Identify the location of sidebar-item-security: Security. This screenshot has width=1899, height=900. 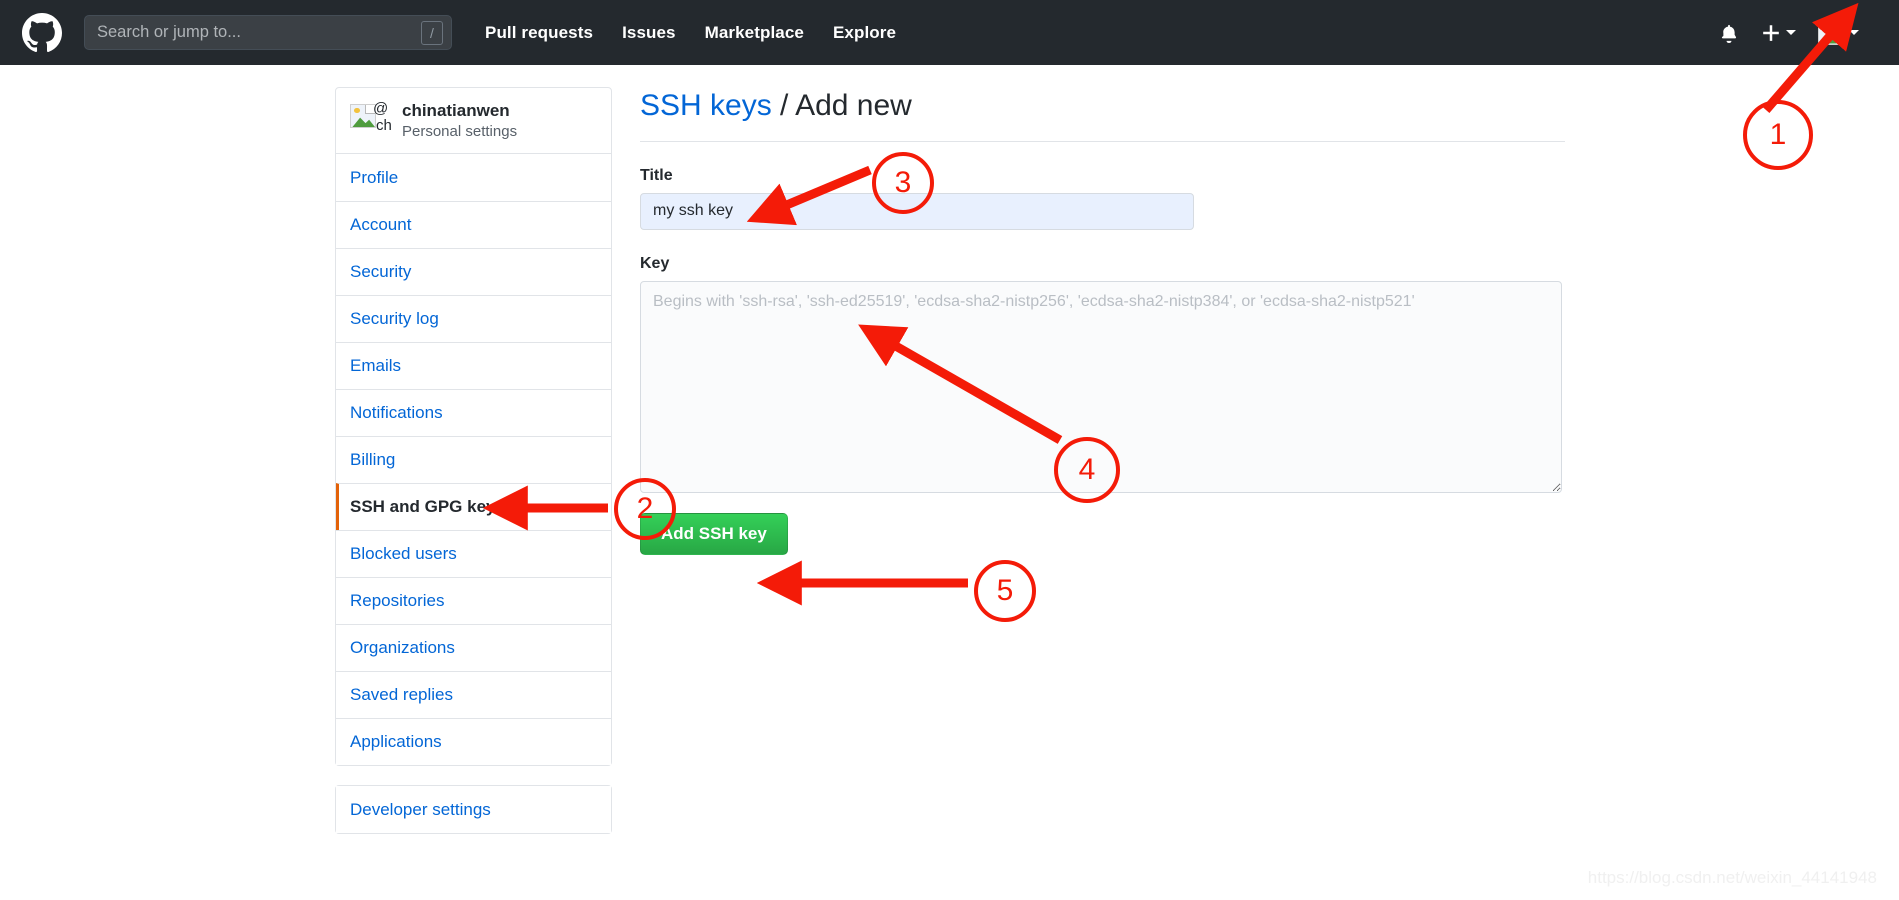
(473, 271).